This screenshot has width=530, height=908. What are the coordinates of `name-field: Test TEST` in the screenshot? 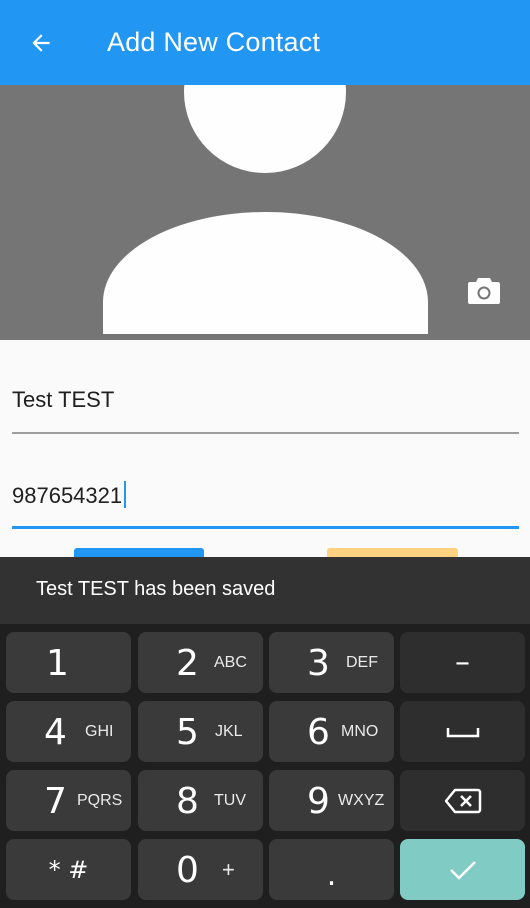 It's located at (265, 410).